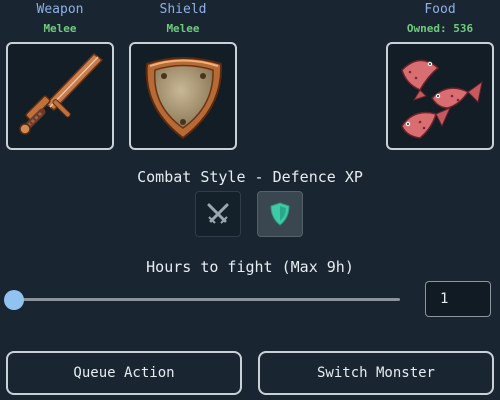  I want to click on food-slot: Food Owned: 536, so click(440, 77).